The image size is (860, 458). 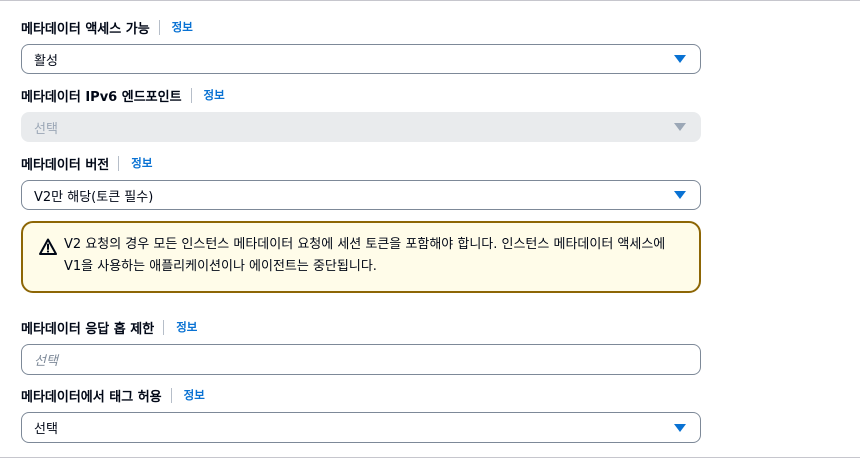 What do you see at coordinates (48, 246) in the screenshot?
I see `warning-icon` at bounding box center [48, 246].